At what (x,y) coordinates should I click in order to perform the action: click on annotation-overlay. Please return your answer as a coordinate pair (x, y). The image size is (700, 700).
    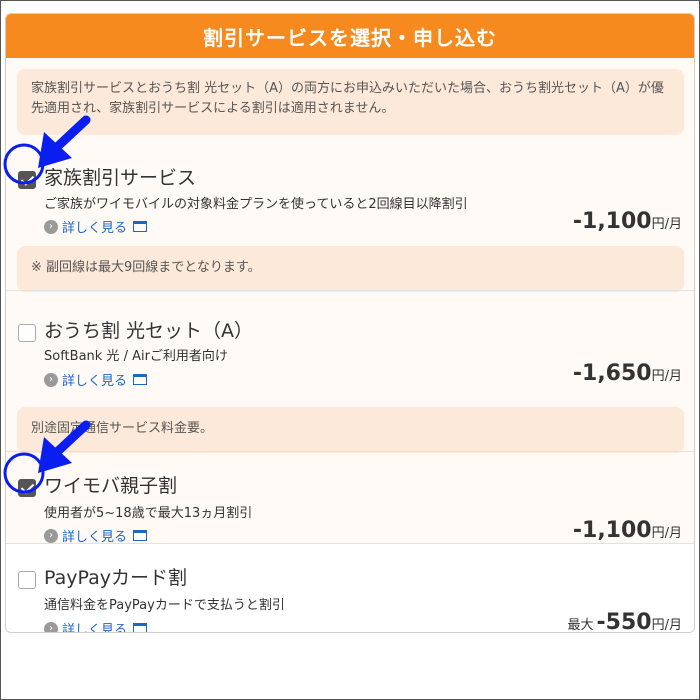
    Looking at the image, I should click on (47, 304).